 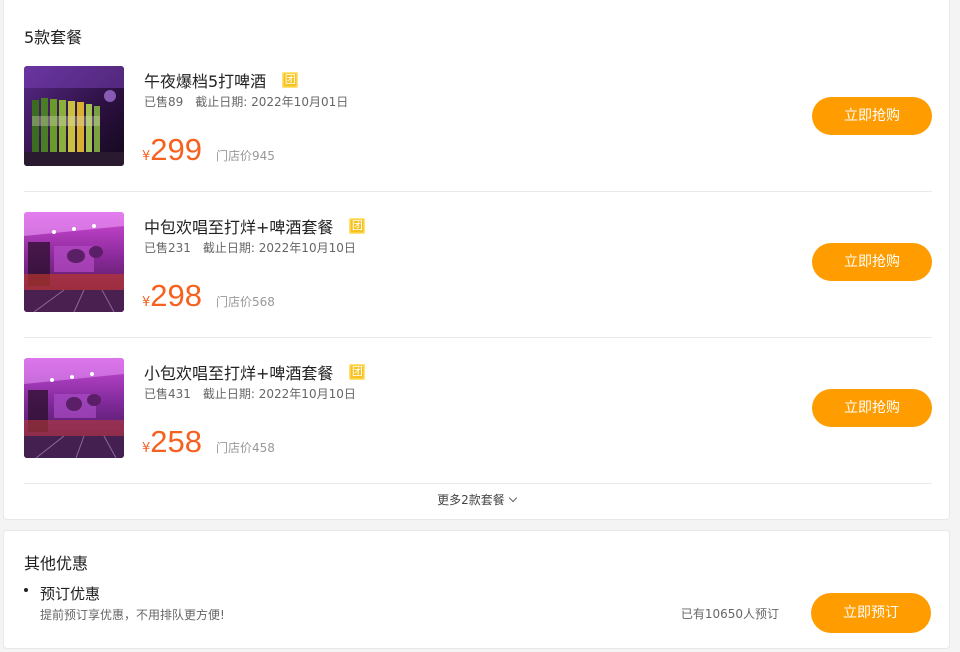 What do you see at coordinates (272, 102) in the screenshot?
I see `deadline: 截止日期: 2022年10月01日` at bounding box center [272, 102].